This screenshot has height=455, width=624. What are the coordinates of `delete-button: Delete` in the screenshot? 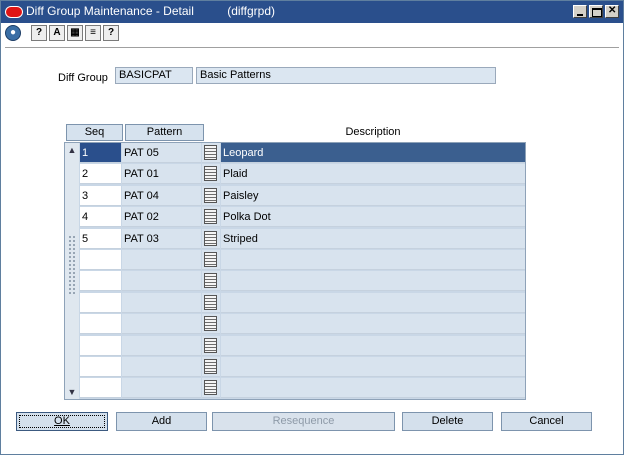 It's located at (447, 421).